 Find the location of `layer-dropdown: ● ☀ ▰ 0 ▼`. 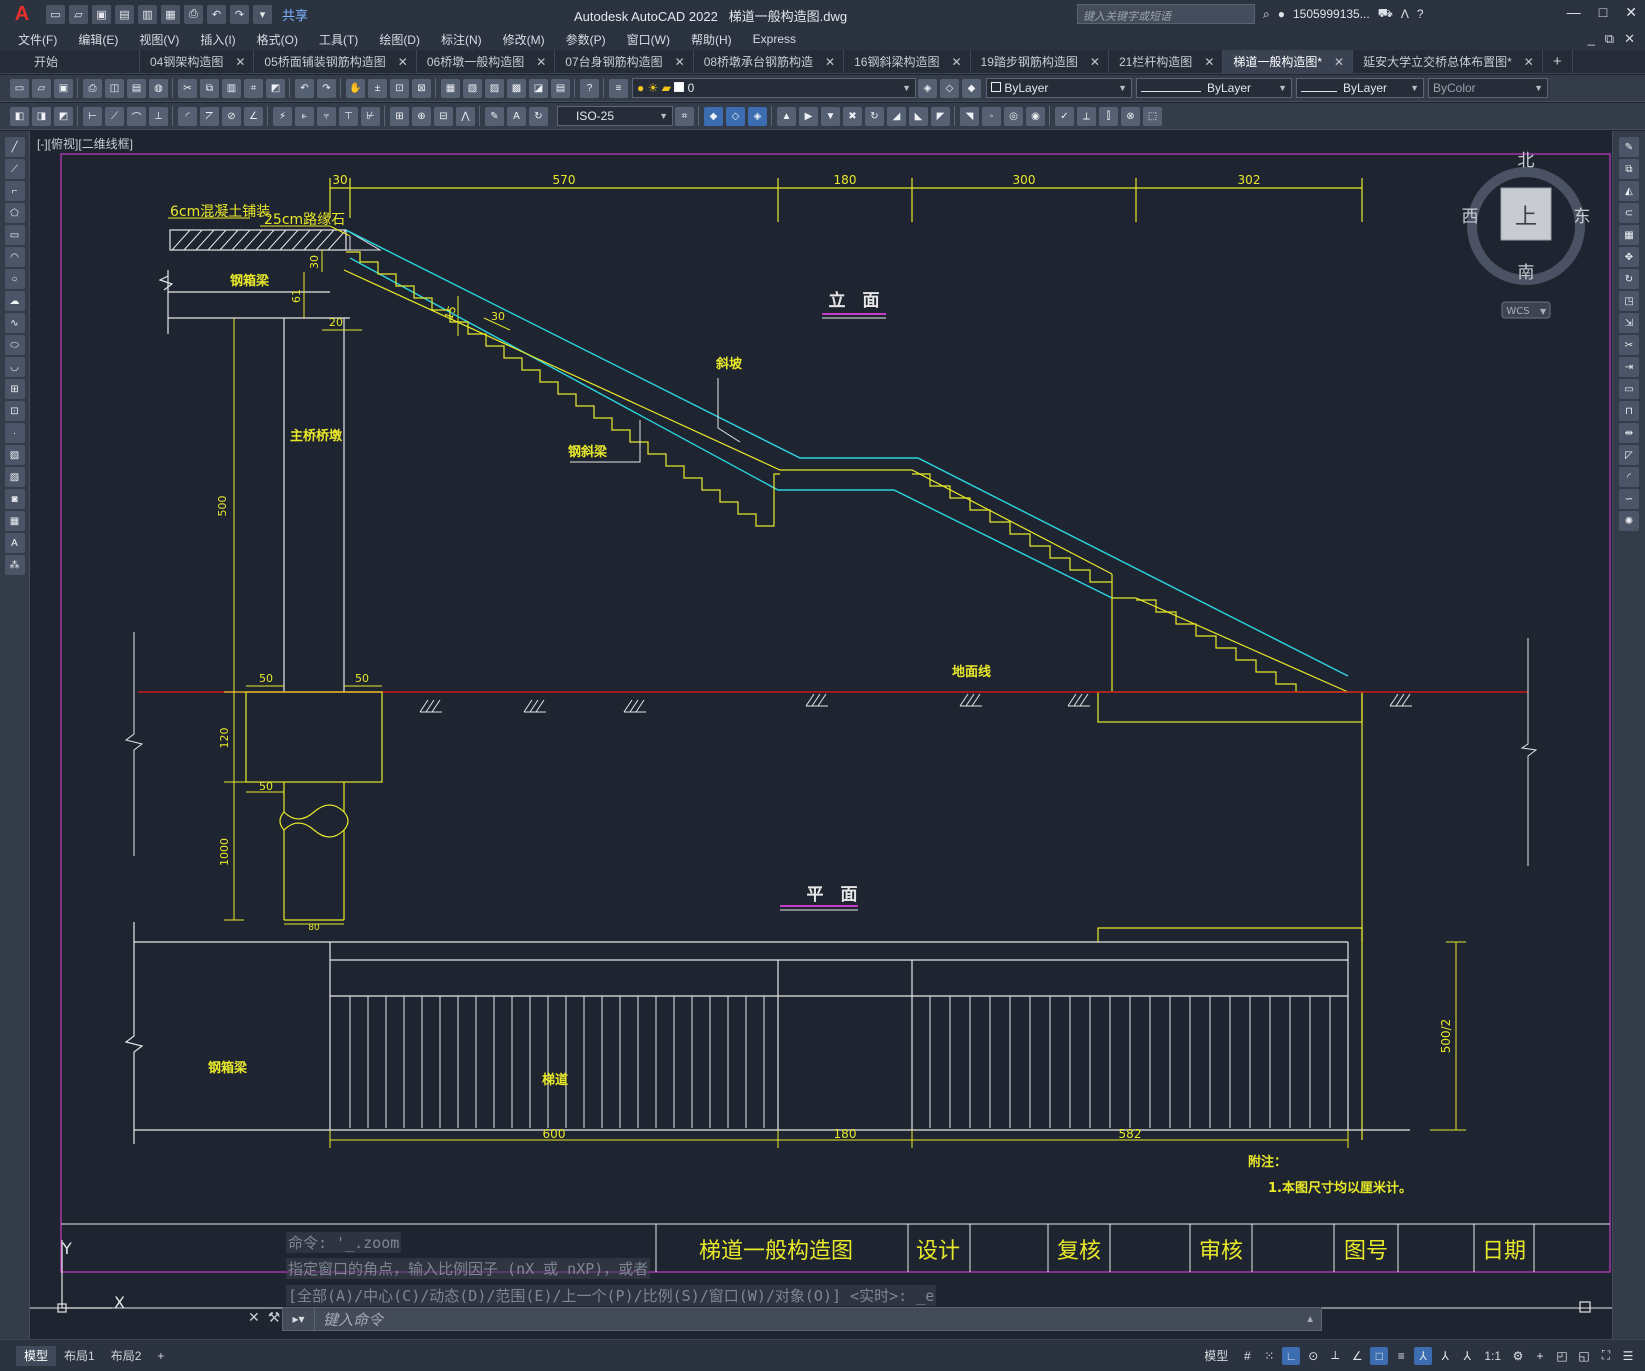

layer-dropdown: ● ☀ ▰ 0 ▼ is located at coordinates (774, 88).